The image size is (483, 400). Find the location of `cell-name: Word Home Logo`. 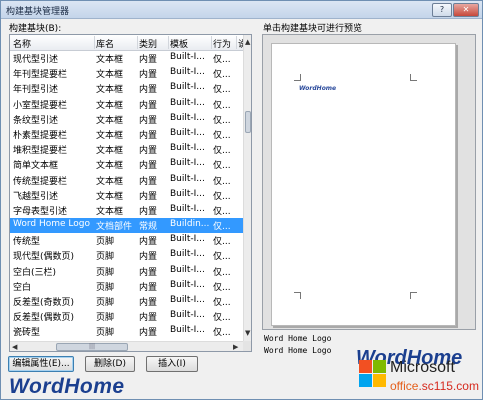

cell-name: Word Home Logo is located at coordinates (52, 224).